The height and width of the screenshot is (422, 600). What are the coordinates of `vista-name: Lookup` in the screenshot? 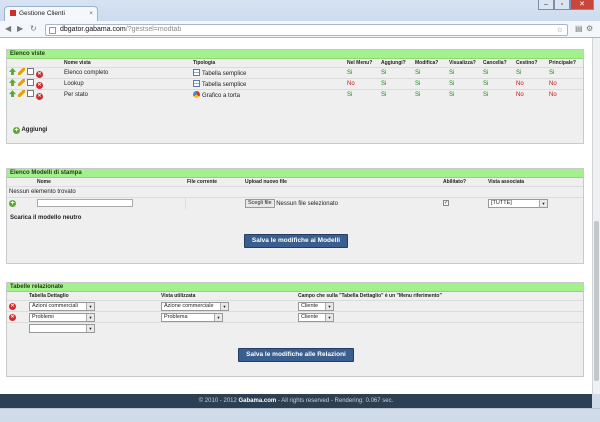 It's located at (126, 84).